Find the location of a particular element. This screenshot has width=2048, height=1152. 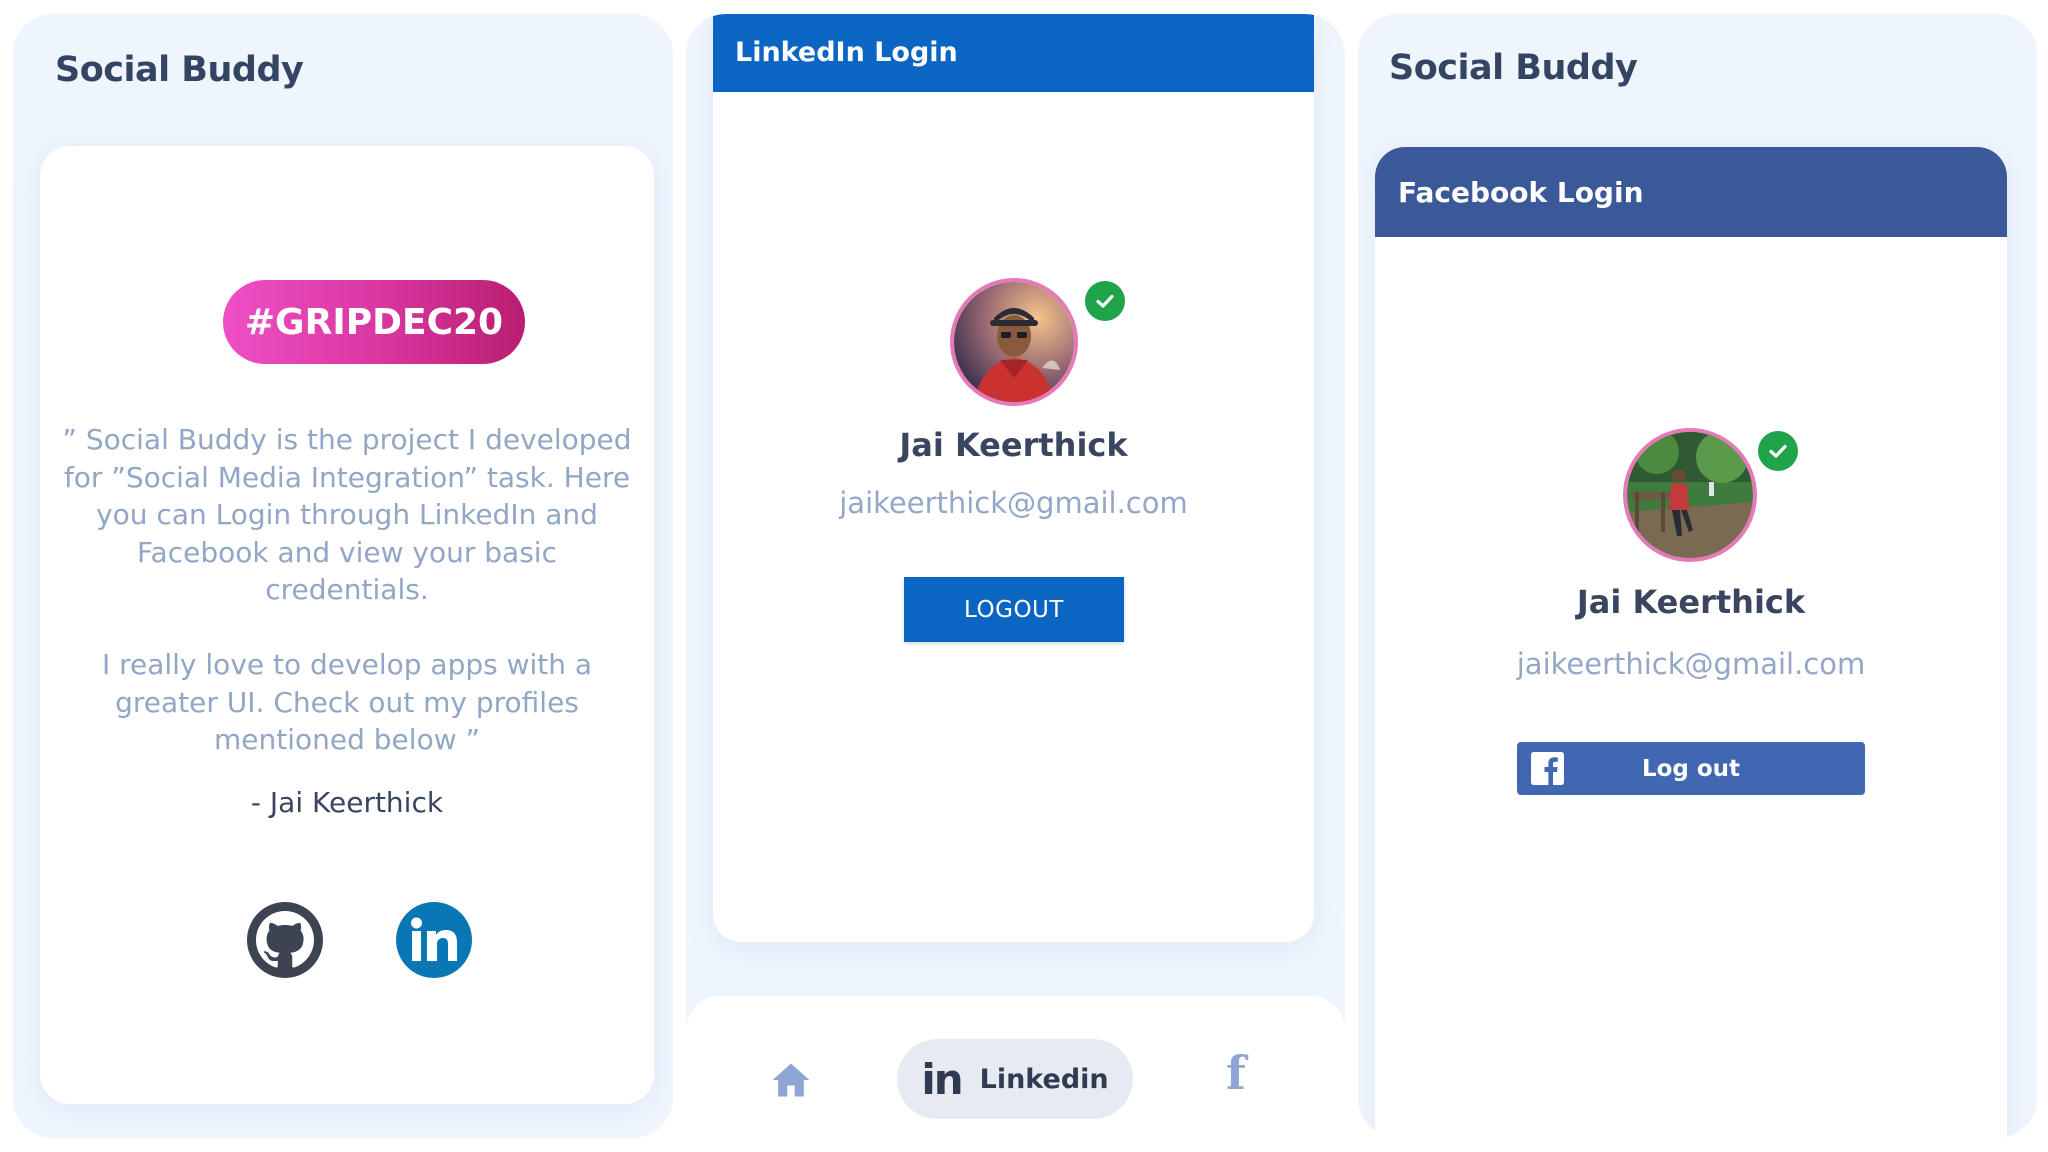

logout-button: LOGOUT is located at coordinates (1014, 609).